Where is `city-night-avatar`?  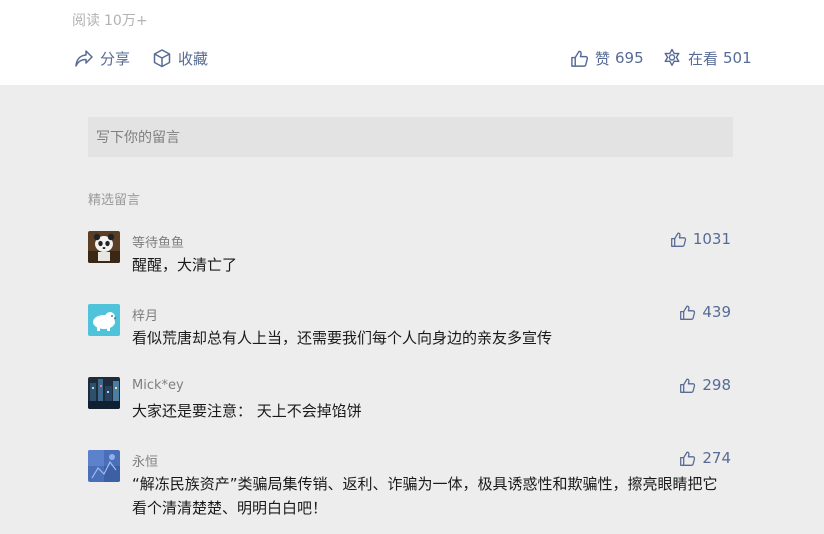 city-night-avatar is located at coordinates (104, 393).